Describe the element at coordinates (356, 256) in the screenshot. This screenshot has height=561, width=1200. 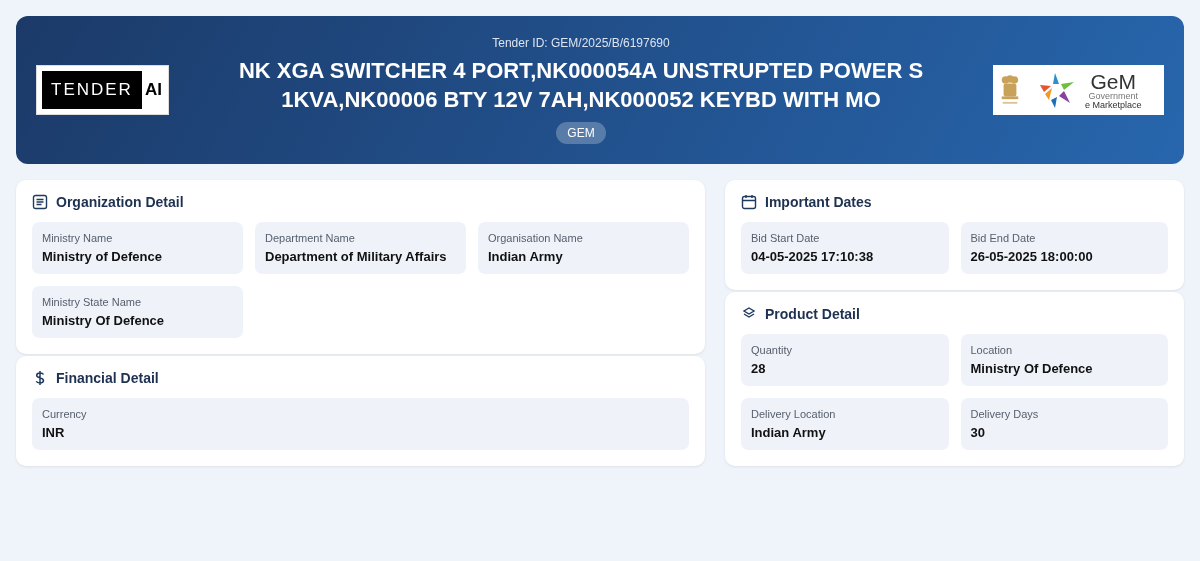
I see `field-value: Department of Military Affairs` at that location.